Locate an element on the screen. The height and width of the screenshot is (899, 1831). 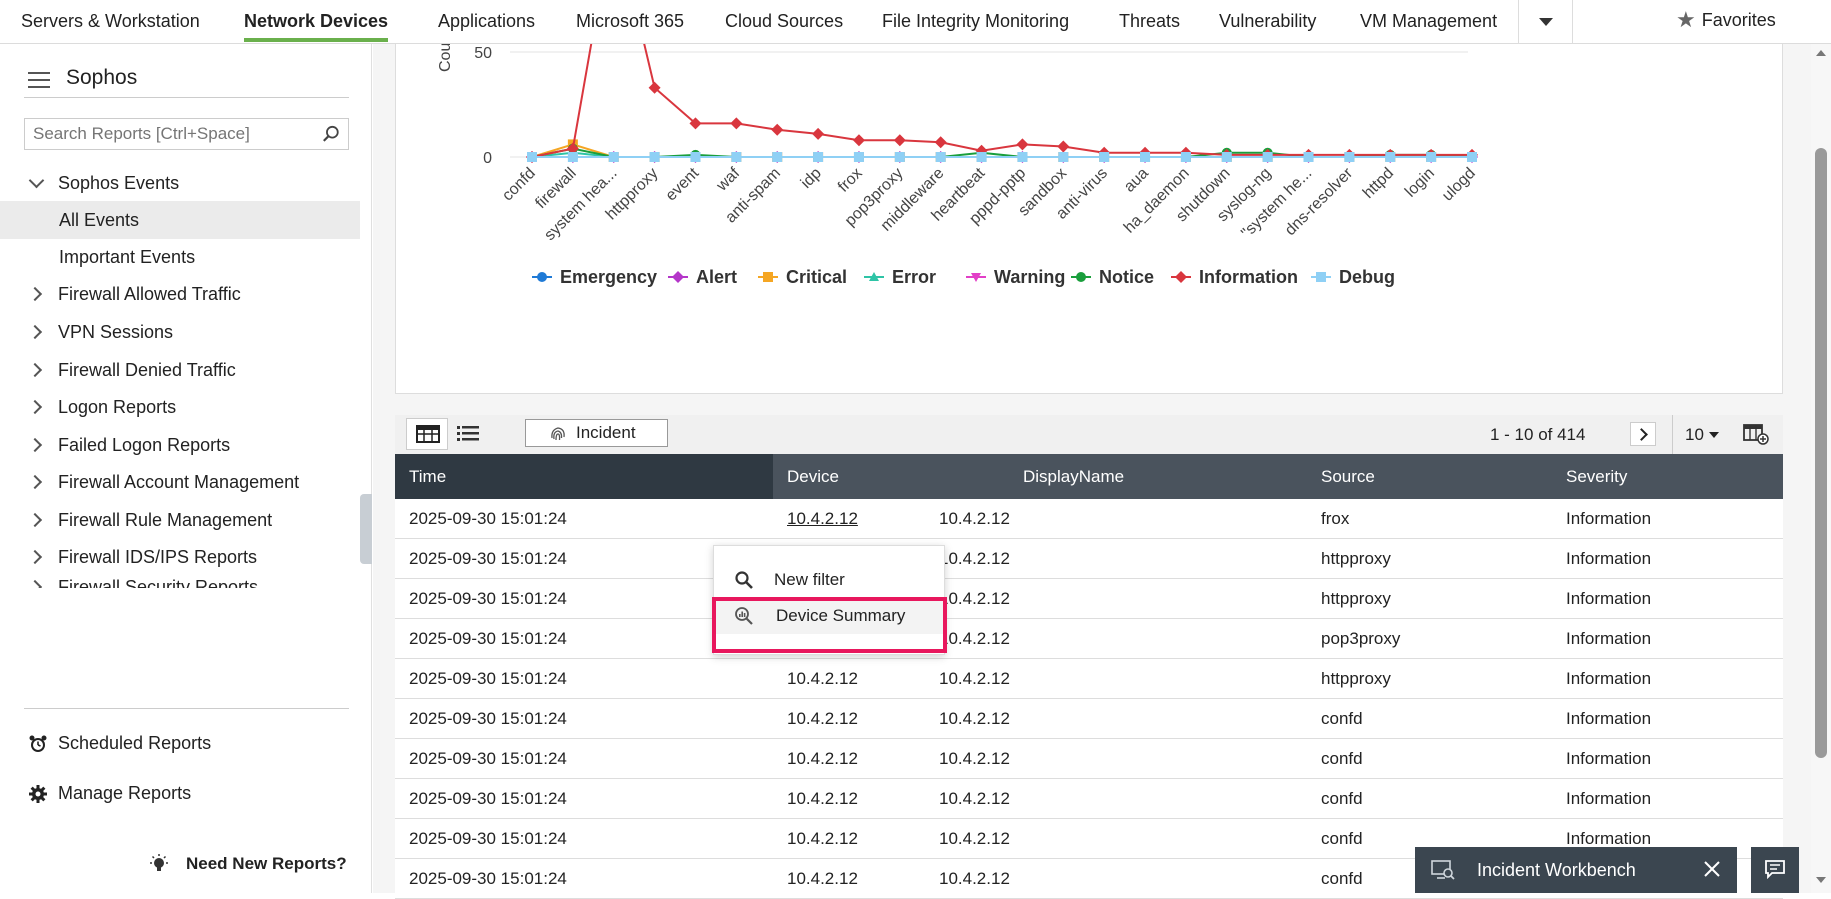
more-tabs-dropdown is located at coordinates (1545, 22).